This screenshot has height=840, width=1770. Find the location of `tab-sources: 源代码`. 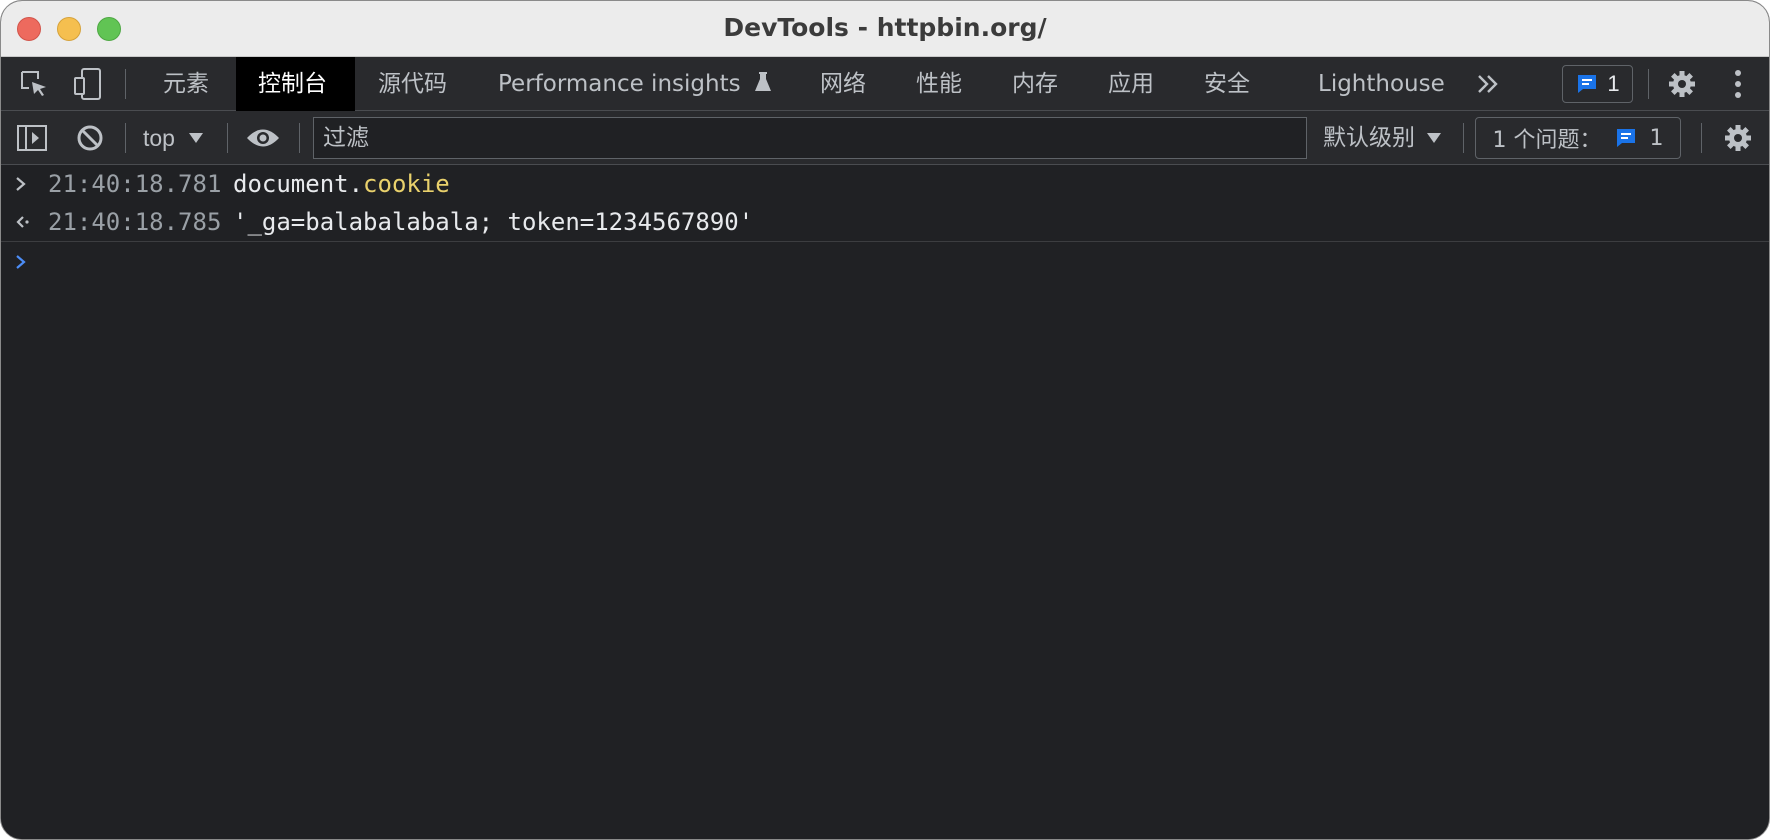

tab-sources: 源代码 is located at coordinates (412, 84).